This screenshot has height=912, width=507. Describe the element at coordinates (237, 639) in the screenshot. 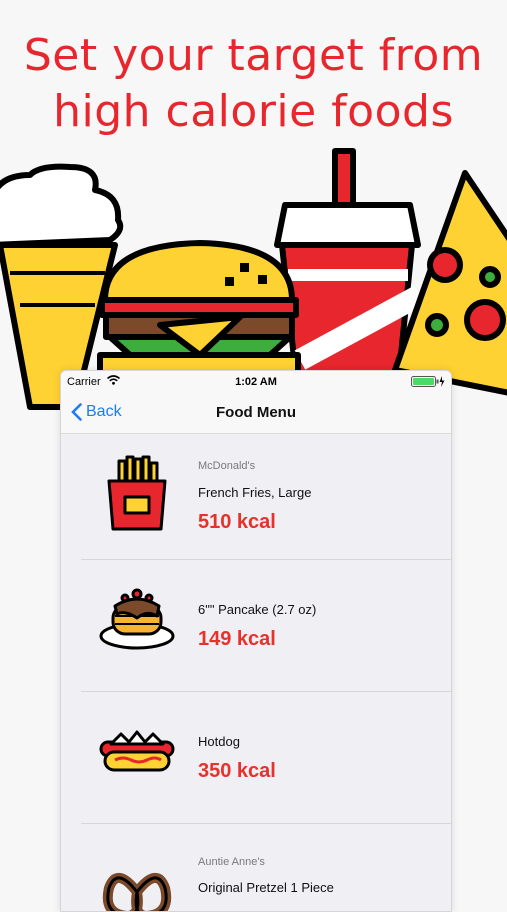

I see `food-kcal: 149 kcal` at that location.